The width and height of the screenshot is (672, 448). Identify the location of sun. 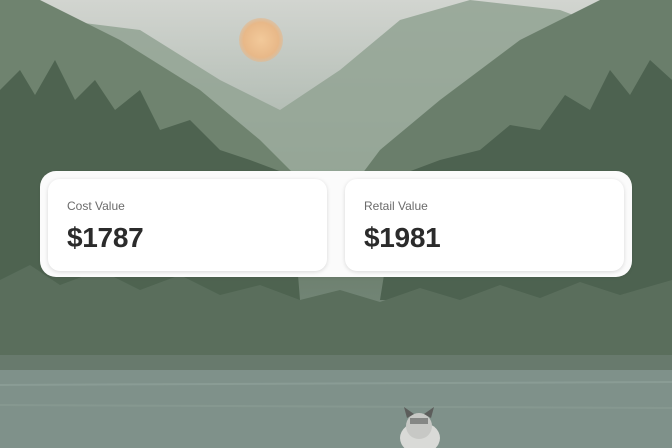
(261, 40).